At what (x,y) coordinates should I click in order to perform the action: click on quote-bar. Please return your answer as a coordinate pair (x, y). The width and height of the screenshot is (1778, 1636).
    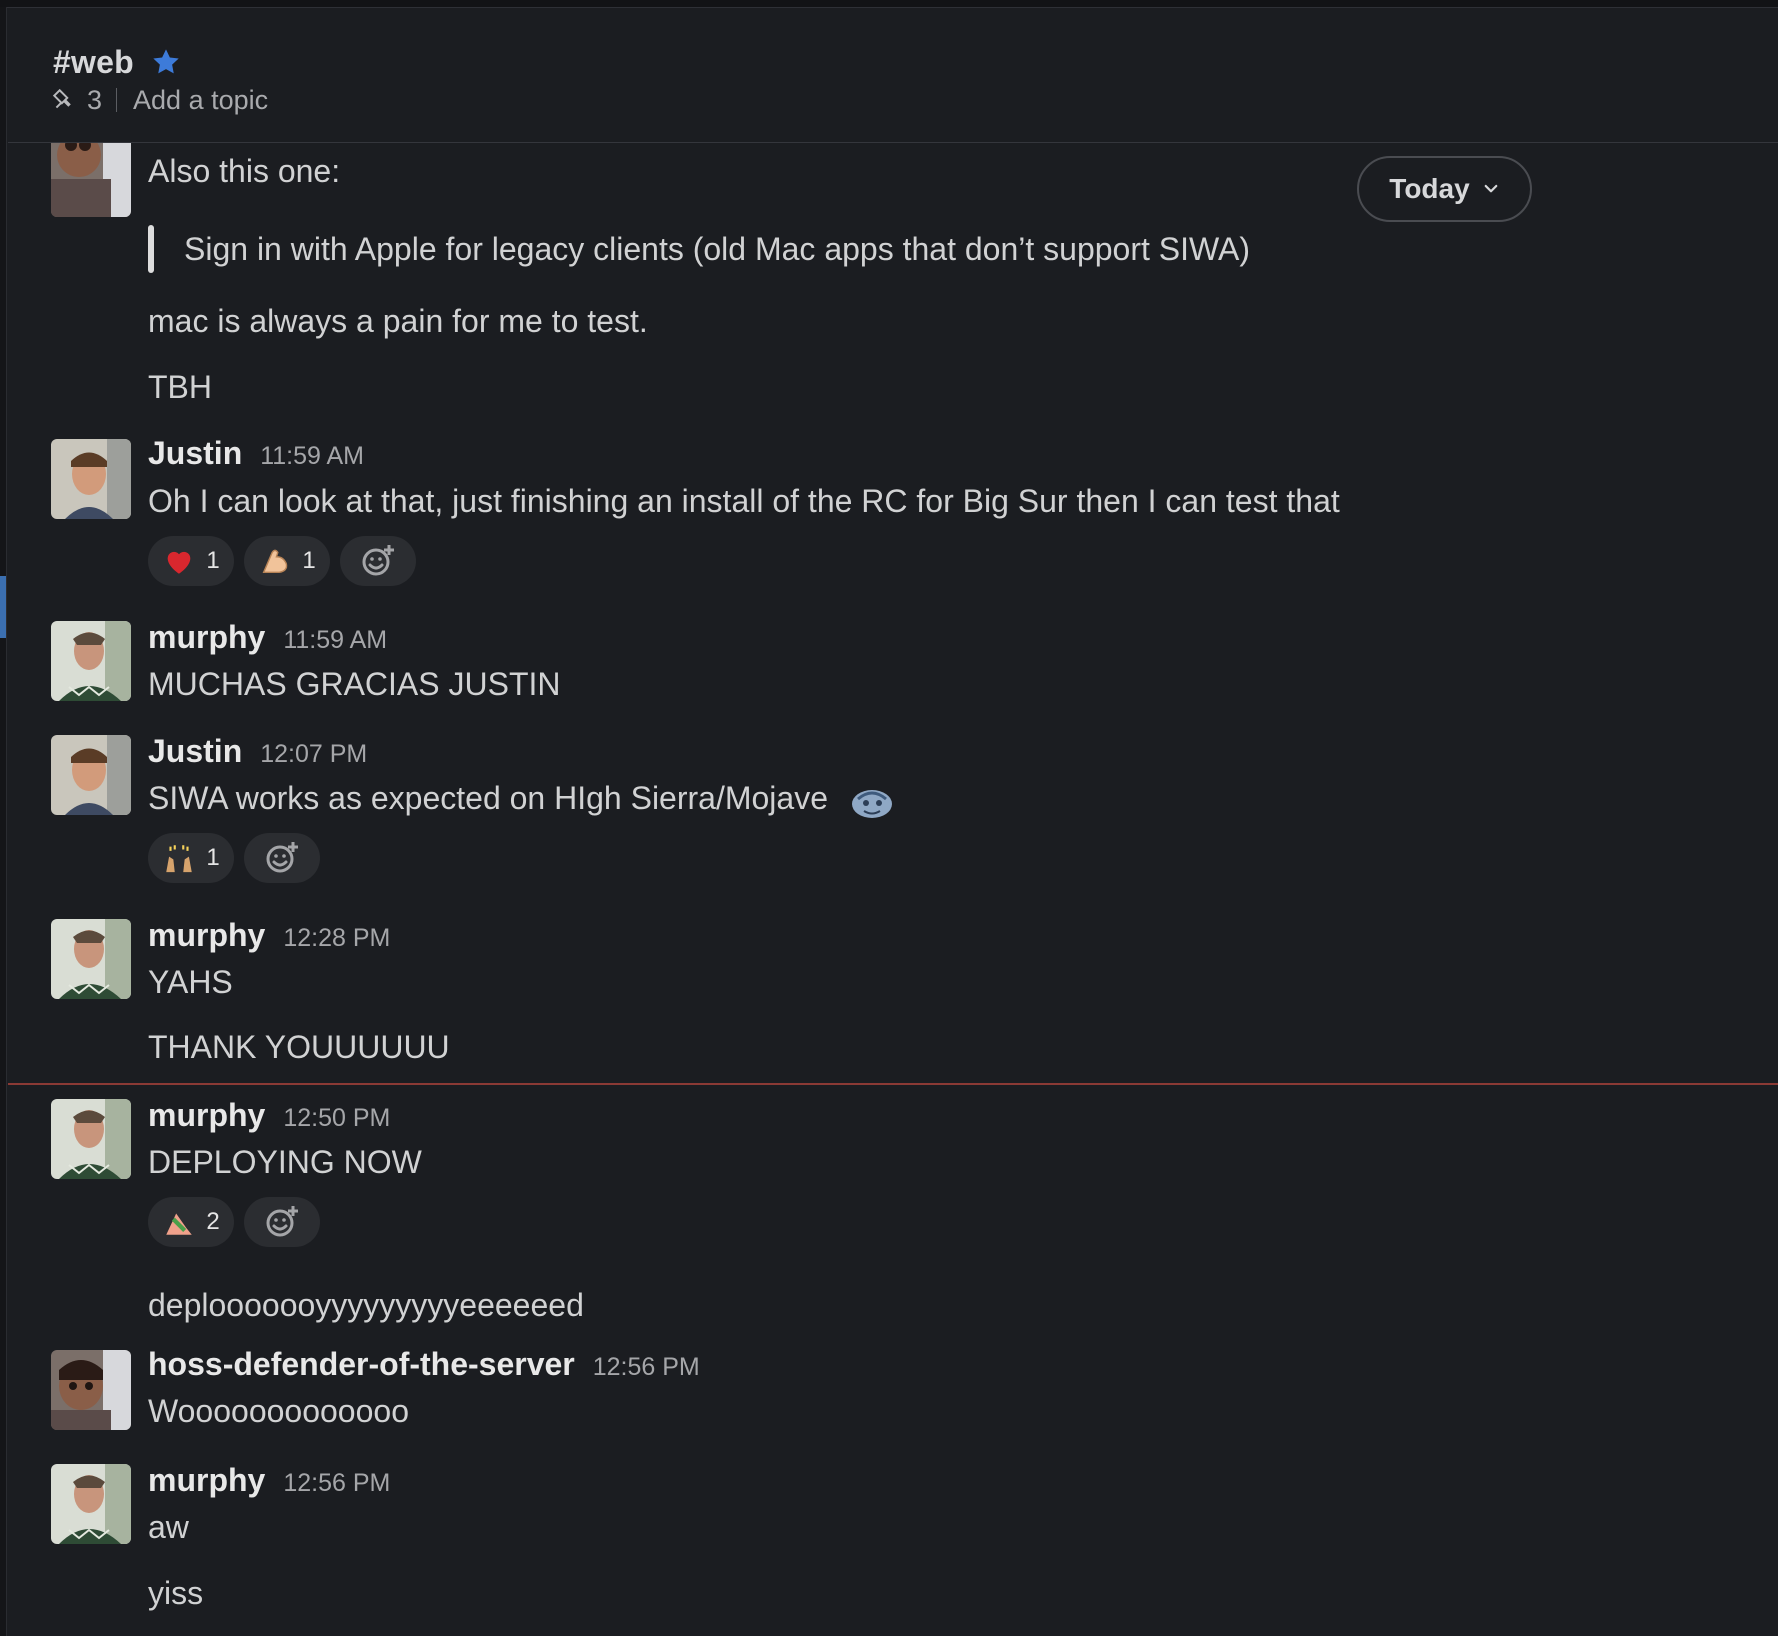
    Looking at the image, I should click on (151, 249).